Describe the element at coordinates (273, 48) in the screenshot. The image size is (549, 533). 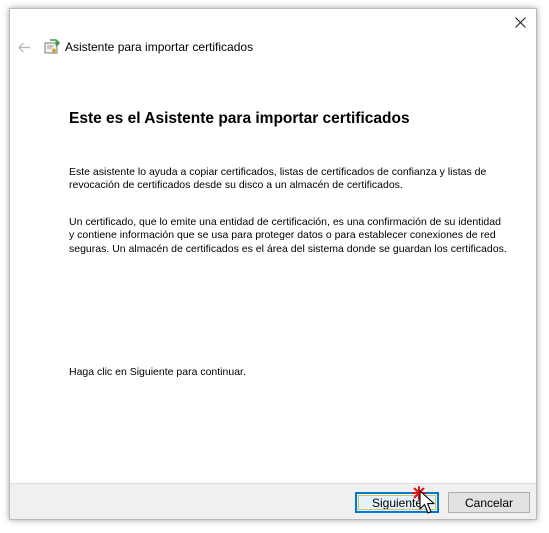
I see `wizard-header: Asistente para importar certificados` at that location.